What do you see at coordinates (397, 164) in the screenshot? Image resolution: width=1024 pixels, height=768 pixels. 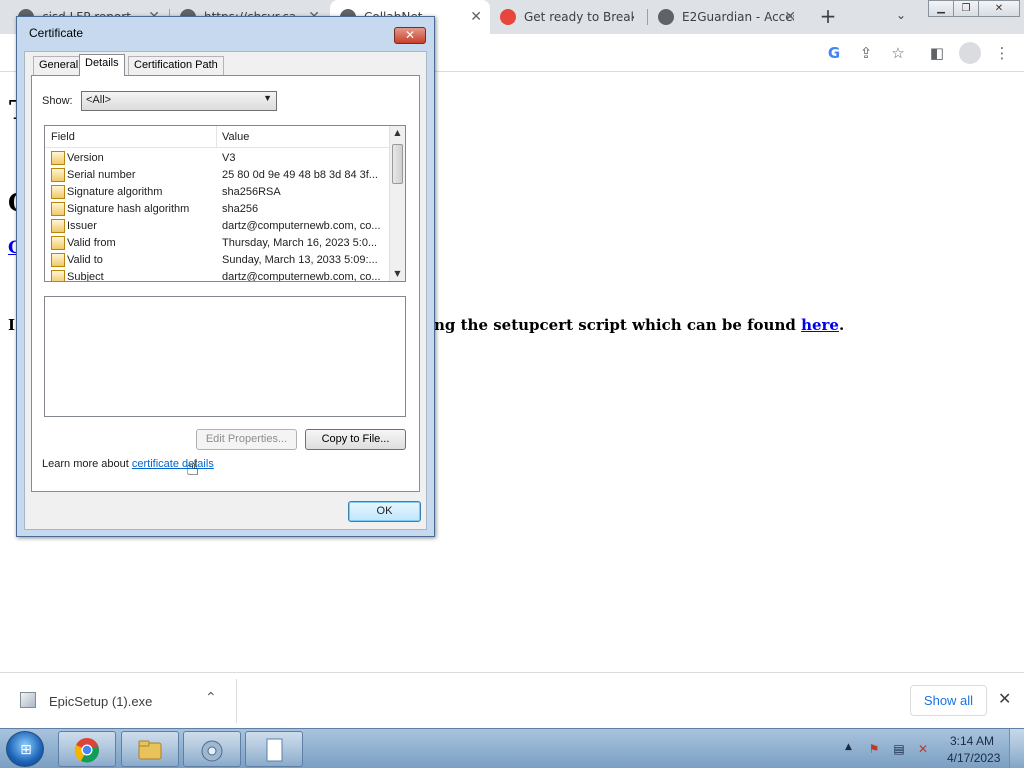 I see `scroll-thumb` at bounding box center [397, 164].